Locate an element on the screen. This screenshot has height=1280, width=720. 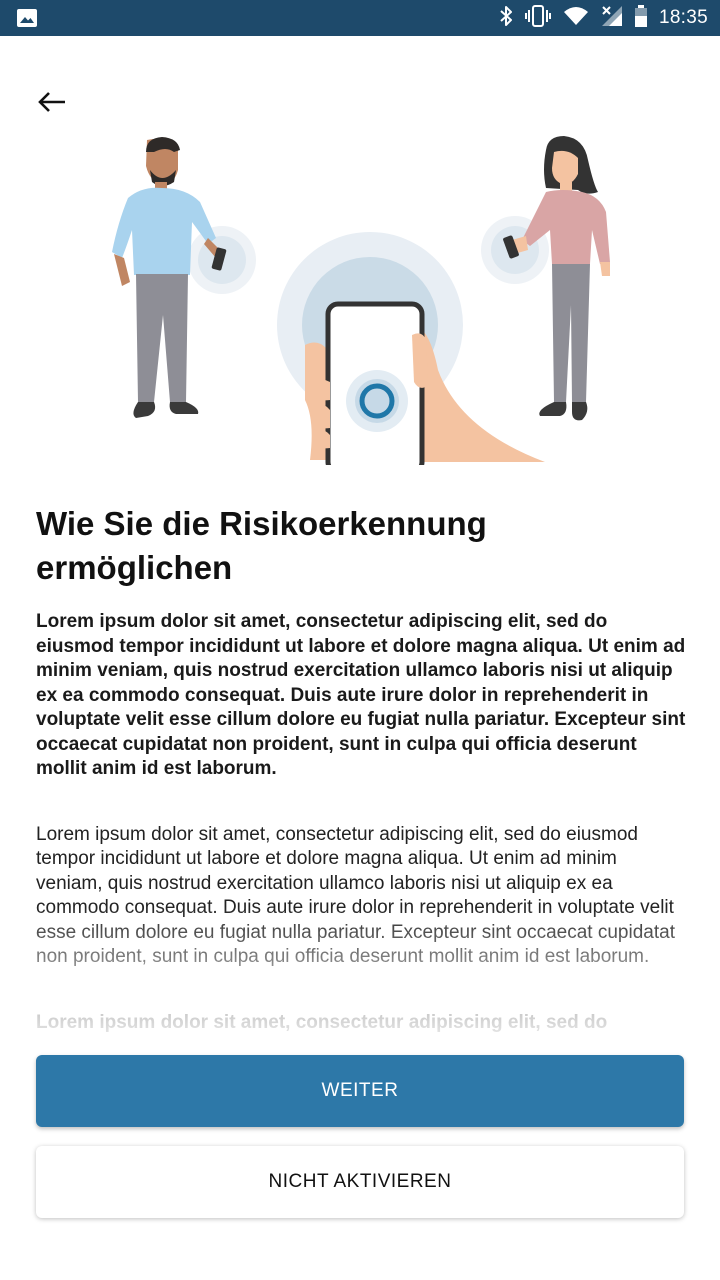
vibrate-icon is located at coordinates (537, 18).